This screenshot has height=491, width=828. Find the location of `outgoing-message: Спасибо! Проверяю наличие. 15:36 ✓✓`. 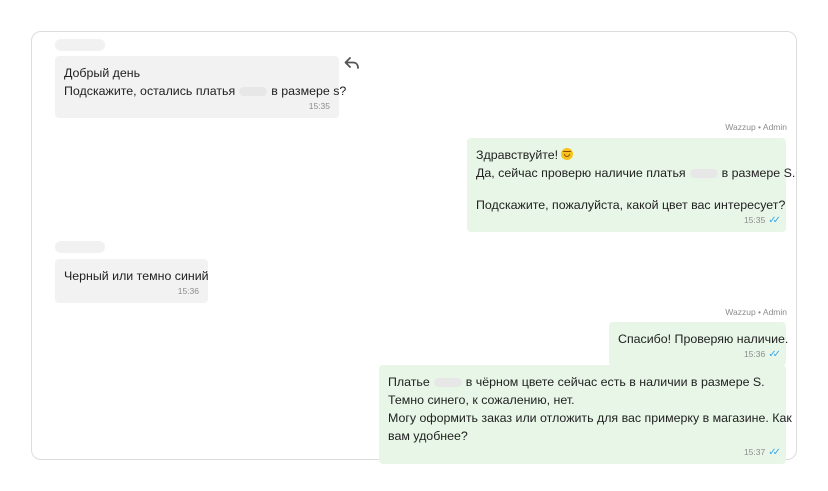

outgoing-message: Спасибо! Проверяю наличие. 15:36 ✓✓ is located at coordinates (699, 344).